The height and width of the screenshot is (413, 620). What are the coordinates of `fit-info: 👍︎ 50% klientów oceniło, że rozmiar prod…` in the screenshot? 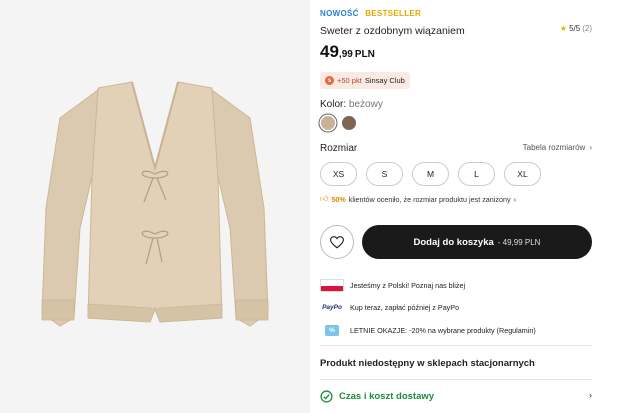 It's located at (418, 199).